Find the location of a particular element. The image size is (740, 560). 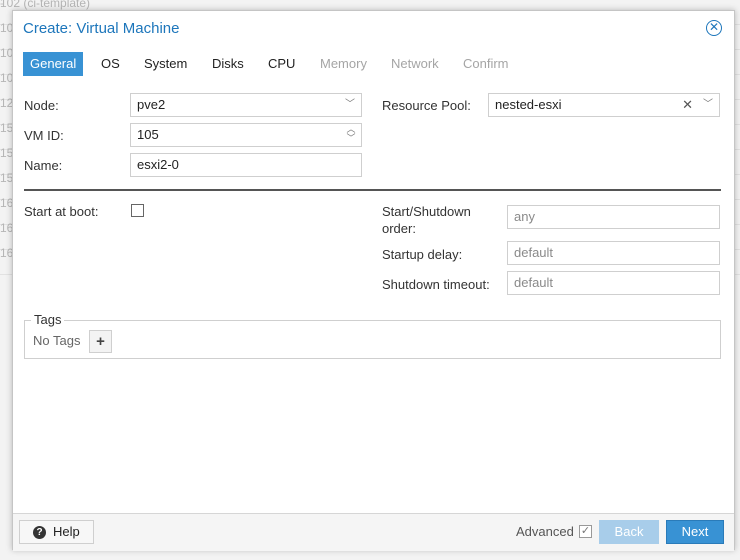

no-tags-text: No Tags is located at coordinates (57, 340).